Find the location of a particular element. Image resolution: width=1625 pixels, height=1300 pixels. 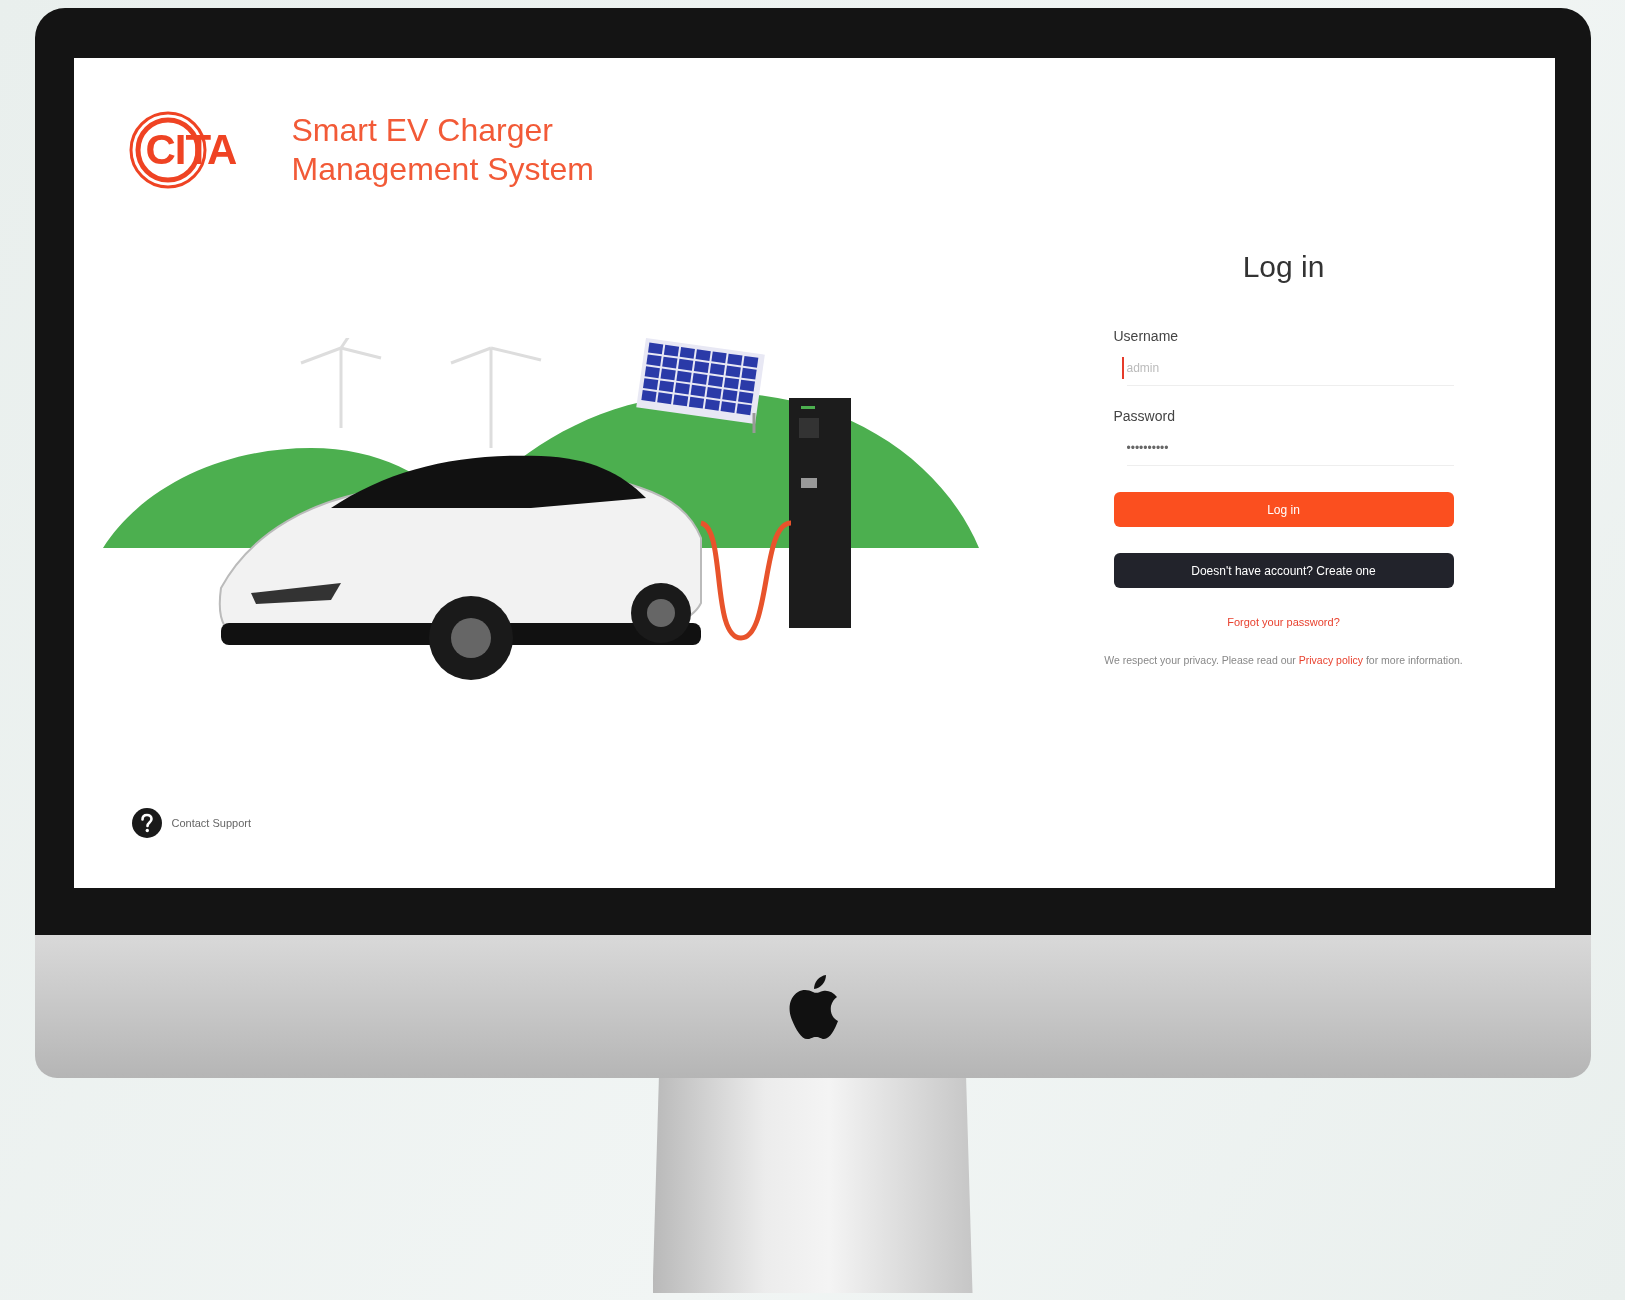

app-title: Smart EV Charger is located at coordinates (422, 130).